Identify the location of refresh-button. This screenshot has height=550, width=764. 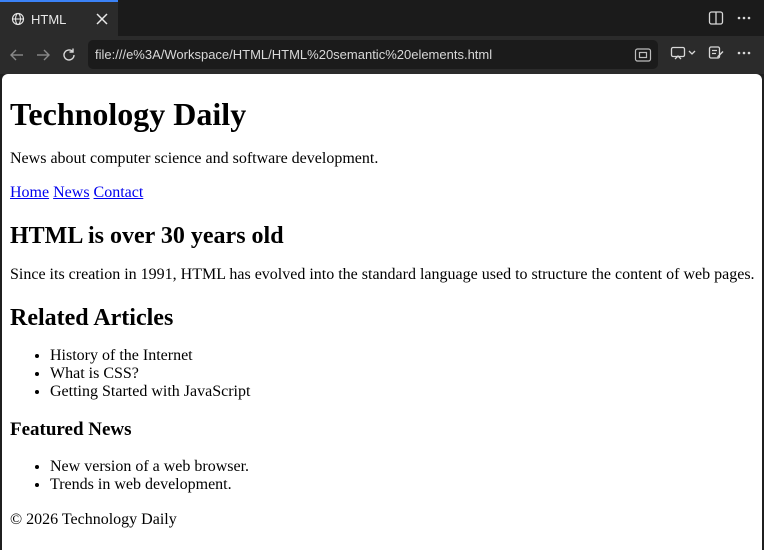
(69, 55).